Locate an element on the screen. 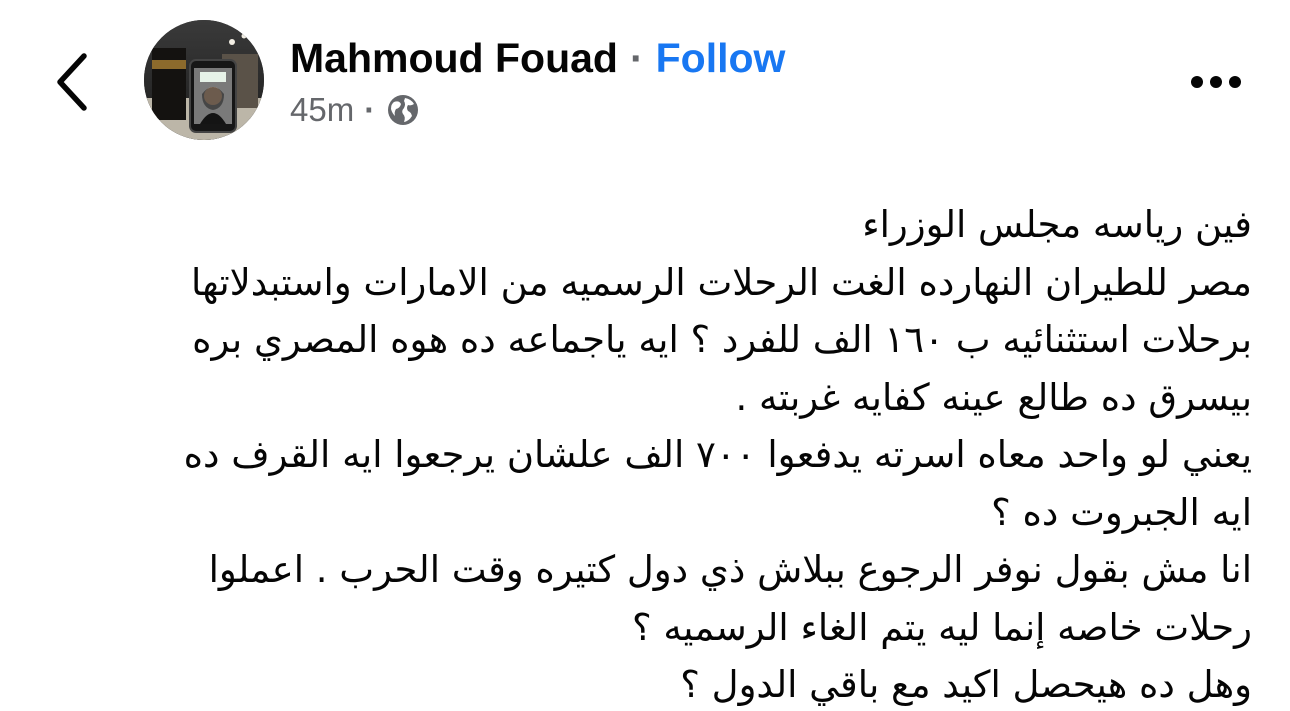 This screenshot has width=1290, height=711. post-text-line: رحلات خاصه إنما ليه يتم الغاء الرسميه ؟ is located at coordinates (941, 627).